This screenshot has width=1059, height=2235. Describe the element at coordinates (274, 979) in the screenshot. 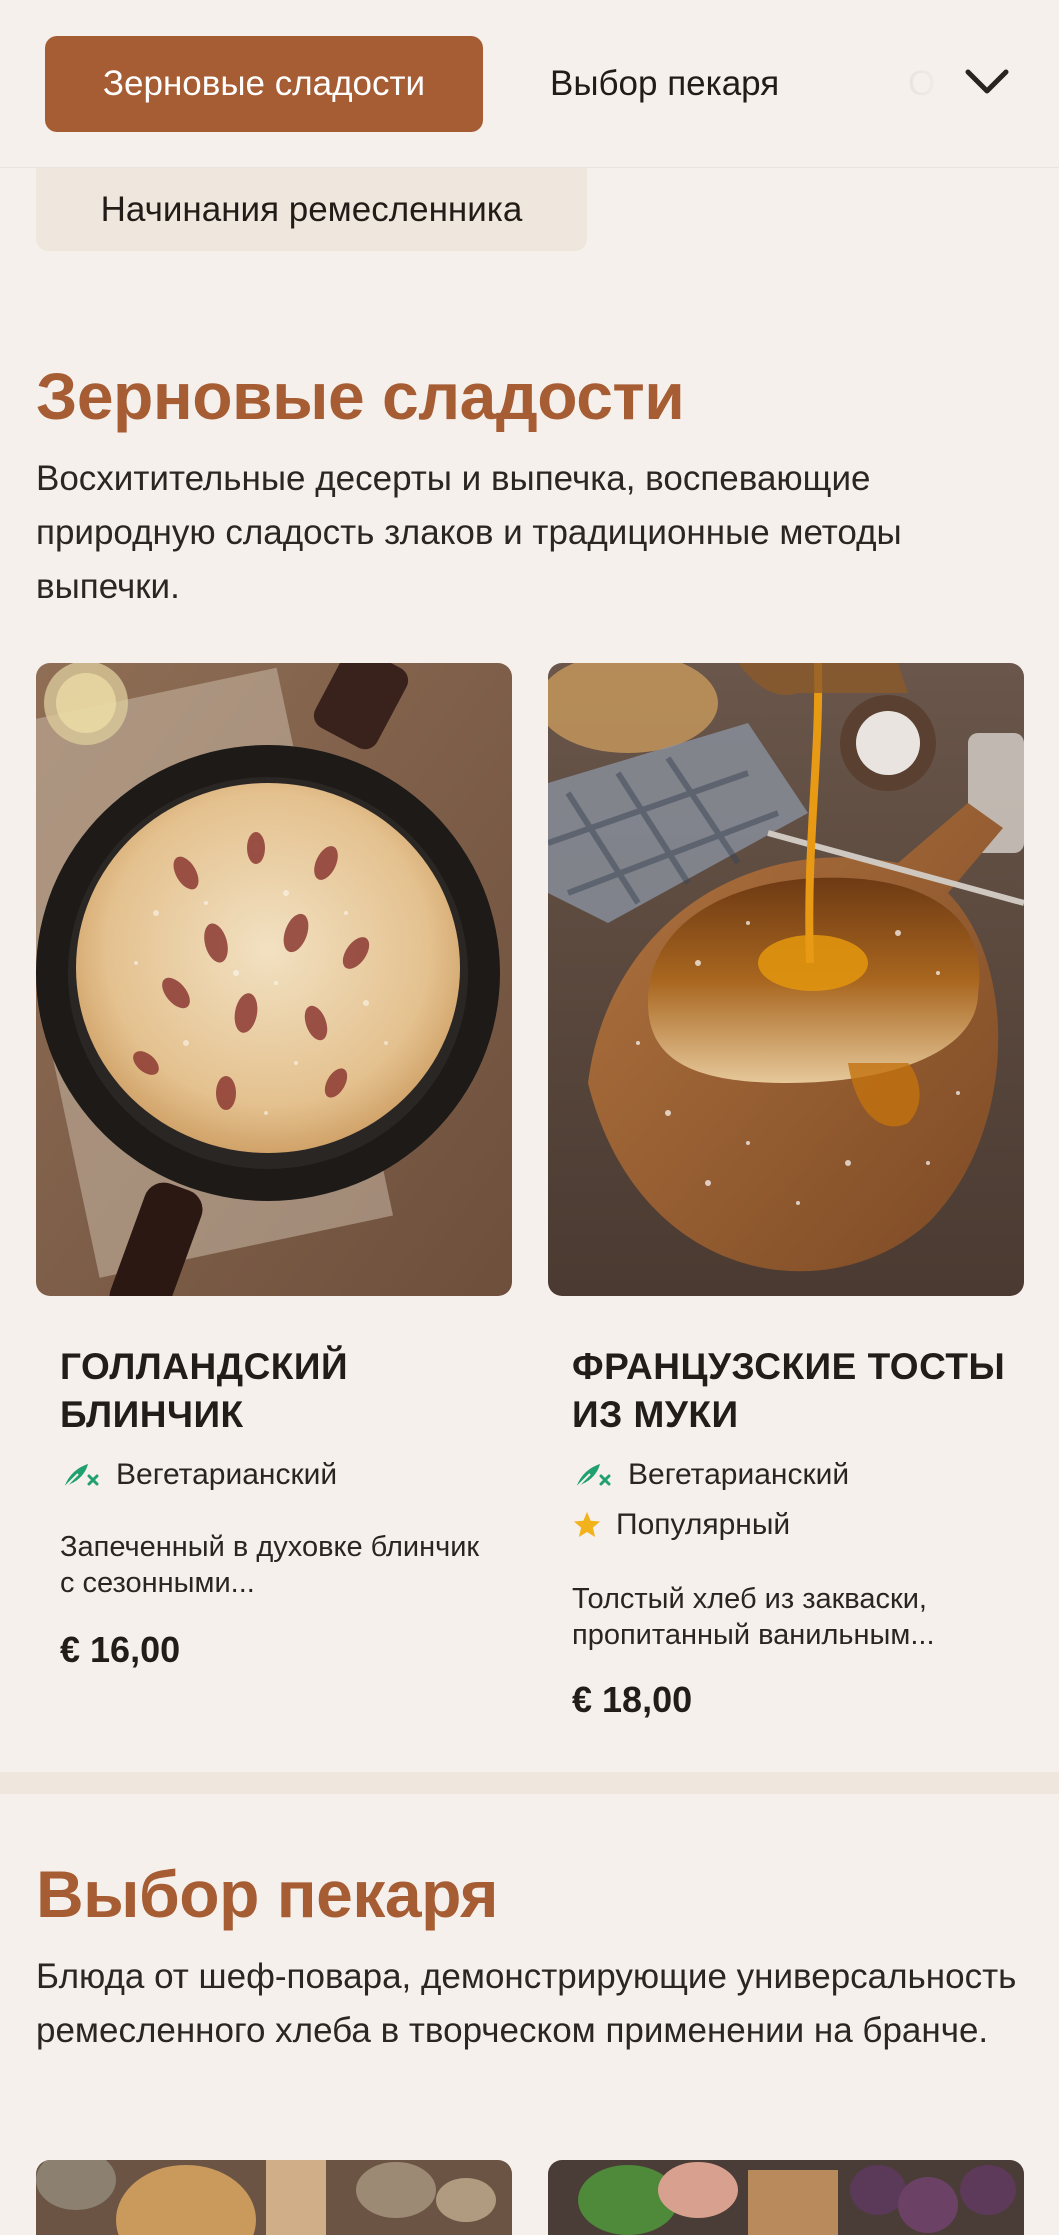

I see `dutch-pancake-image` at that location.